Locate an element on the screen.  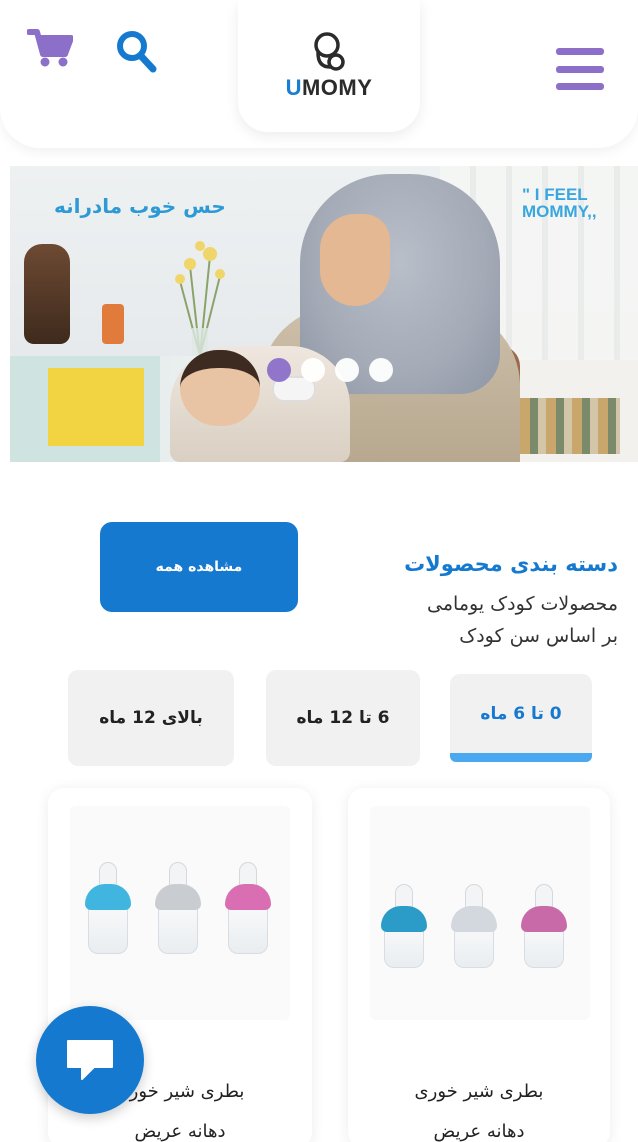
vase-image is located at coordinates (47, 294).